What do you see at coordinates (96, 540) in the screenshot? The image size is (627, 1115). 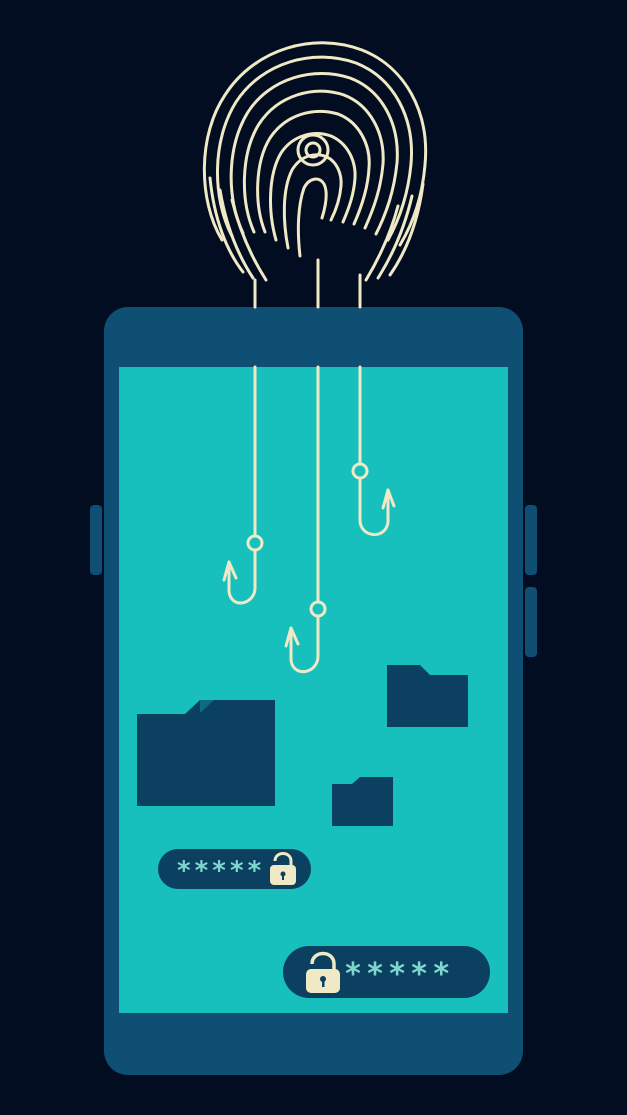 I see `phone-side-button-left` at bounding box center [96, 540].